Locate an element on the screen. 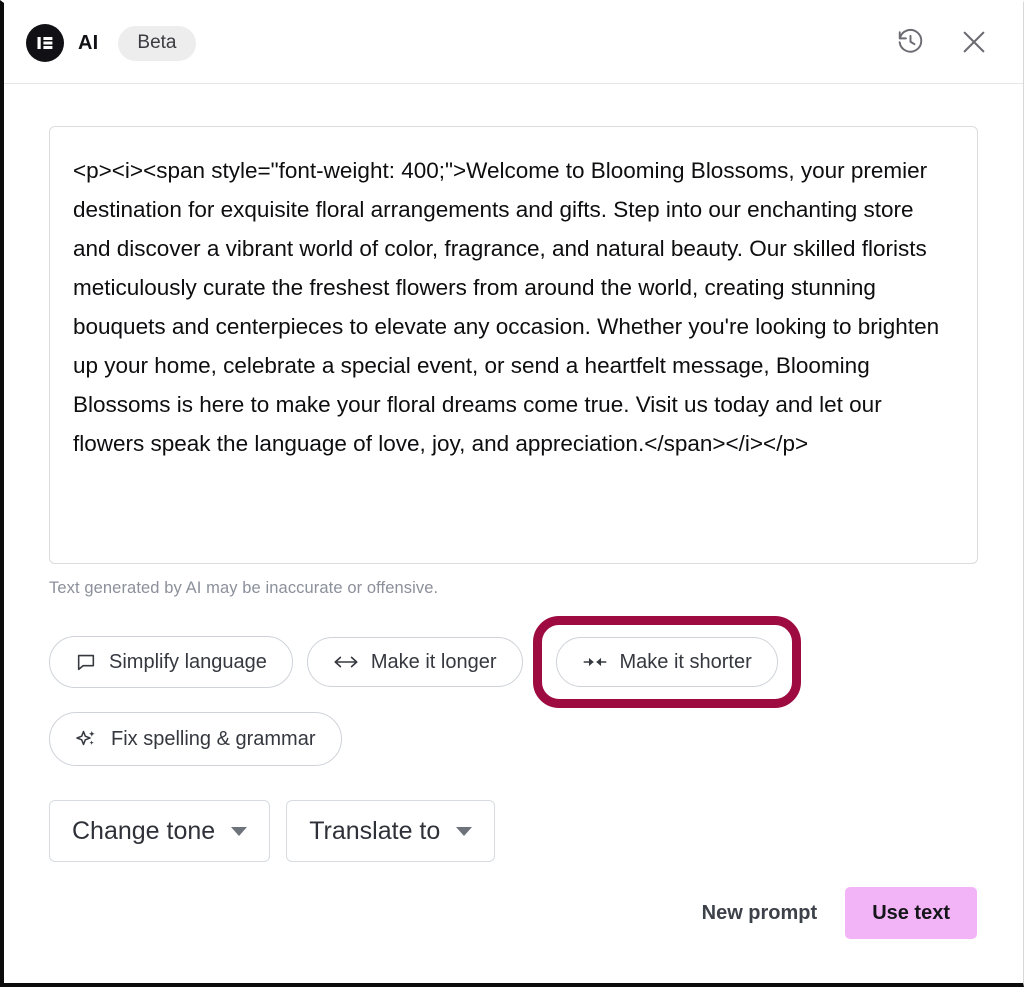 The height and width of the screenshot is (987, 1024). dropdown-label: Translate to is located at coordinates (375, 831).